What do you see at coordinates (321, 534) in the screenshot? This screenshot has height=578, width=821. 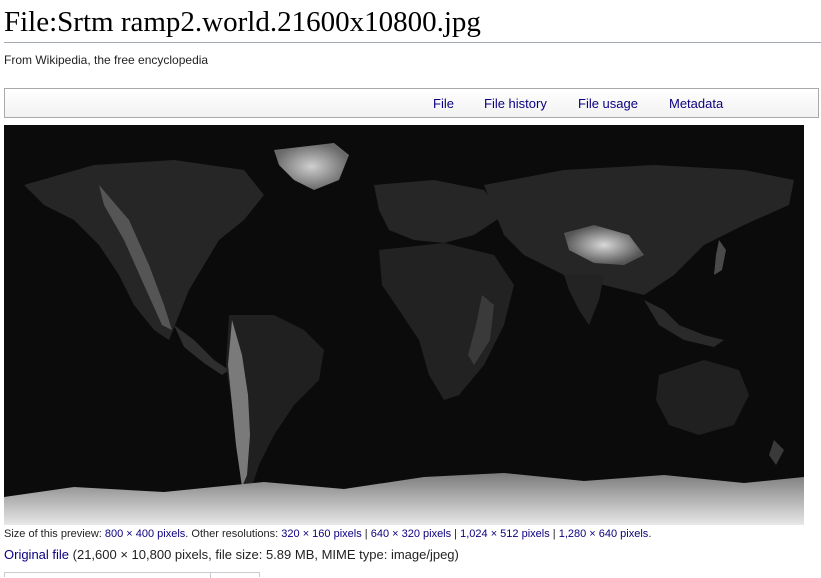 I see `resolution-link-320: 320 × 160 pixels` at bounding box center [321, 534].